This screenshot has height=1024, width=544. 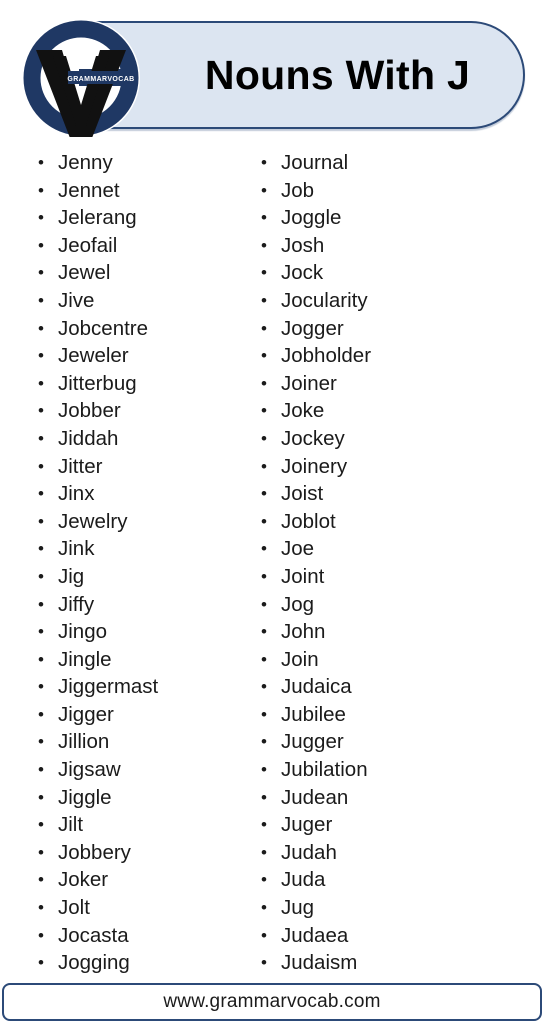 I want to click on list-item: Journal, so click(x=401, y=163).